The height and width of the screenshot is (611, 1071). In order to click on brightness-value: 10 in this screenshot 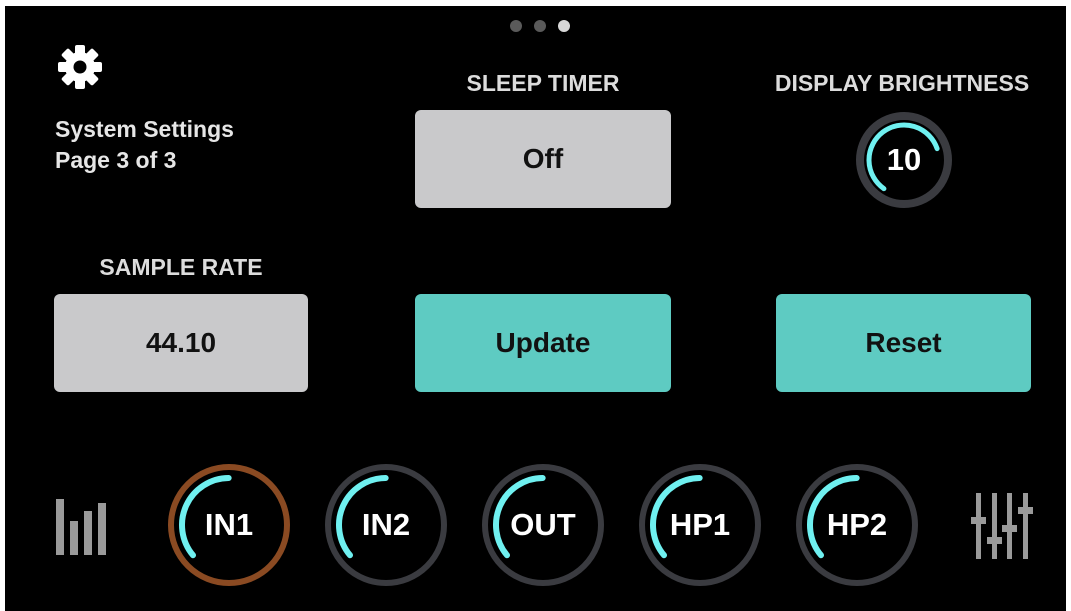, I will do `click(904, 159)`.